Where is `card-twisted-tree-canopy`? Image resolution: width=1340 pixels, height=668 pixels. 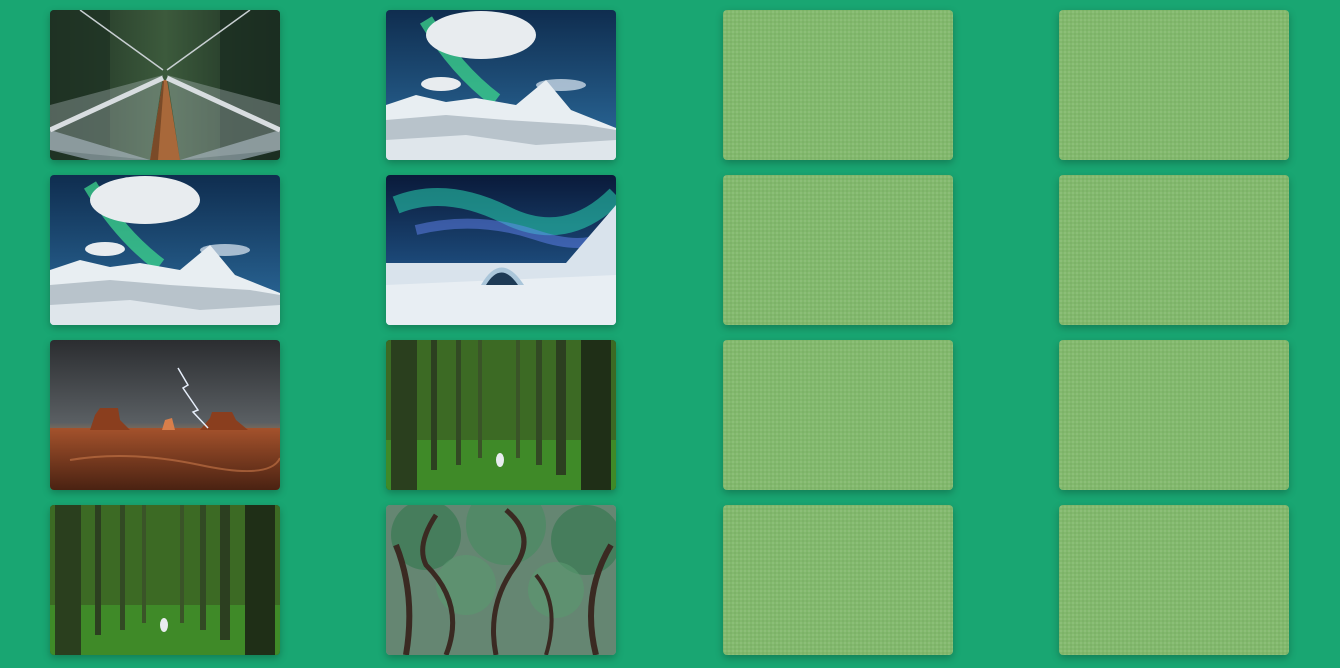
card-twisted-tree-canopy is located at coordinates (501, 580).